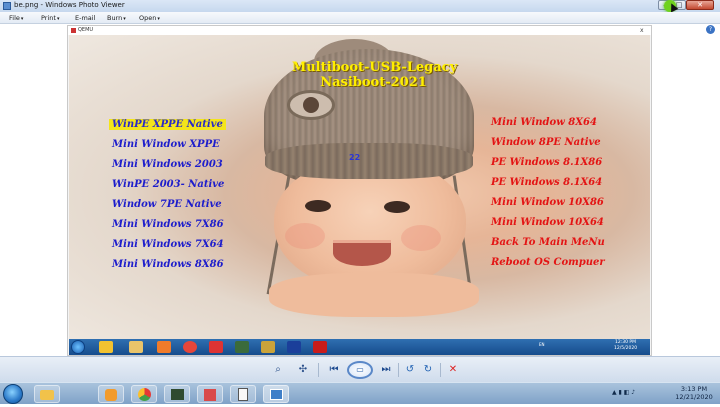 The image size is (720, 407). I want to click on baby-mouth, so click(362, 253).